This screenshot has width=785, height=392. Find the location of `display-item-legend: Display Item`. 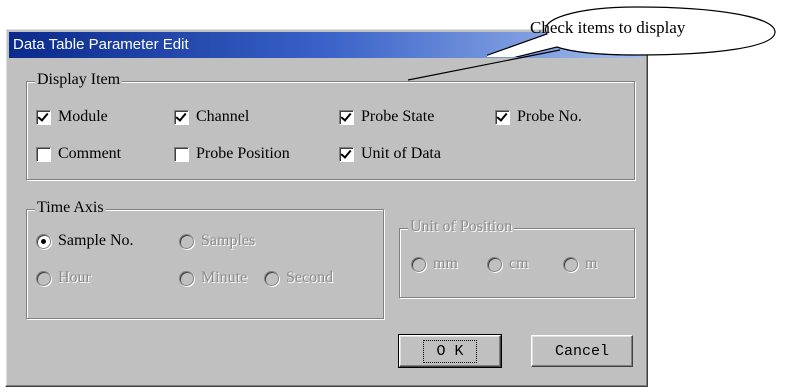

display-item-legend: Display Item is located at coordinates (79, 80).